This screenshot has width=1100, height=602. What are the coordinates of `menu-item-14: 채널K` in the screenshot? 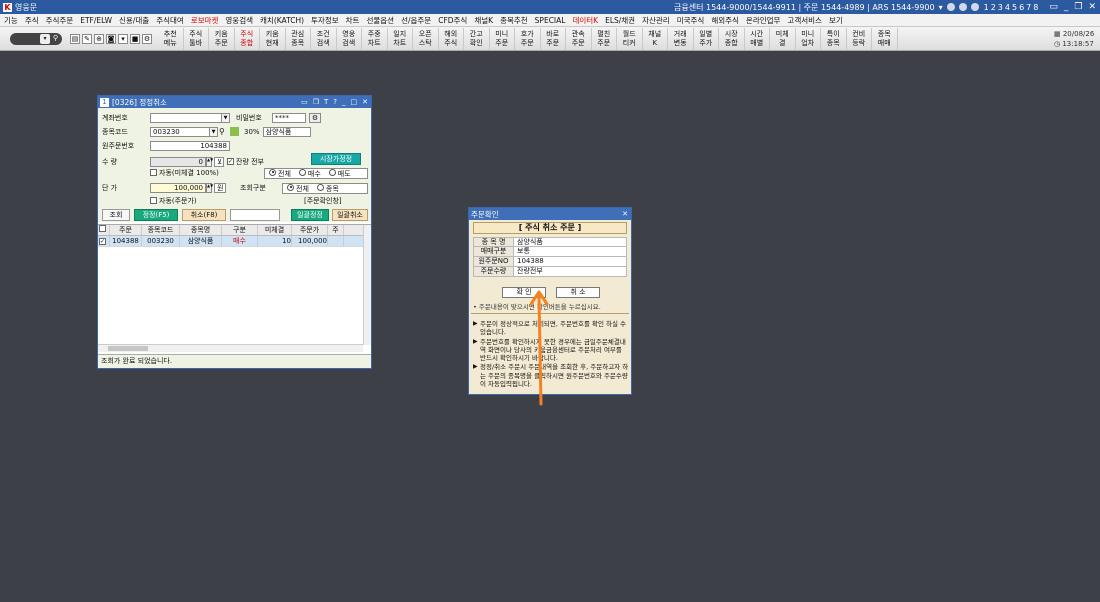 It's located at (483, 20).